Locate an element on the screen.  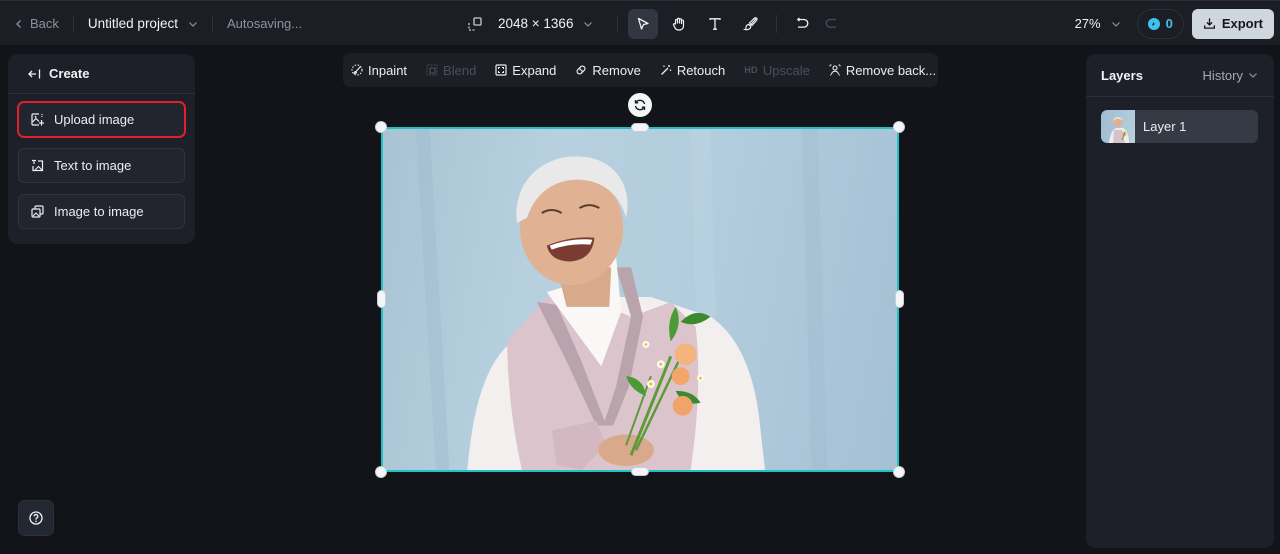
inpaint-button: Inpaint is located at coordinates (379, 70).